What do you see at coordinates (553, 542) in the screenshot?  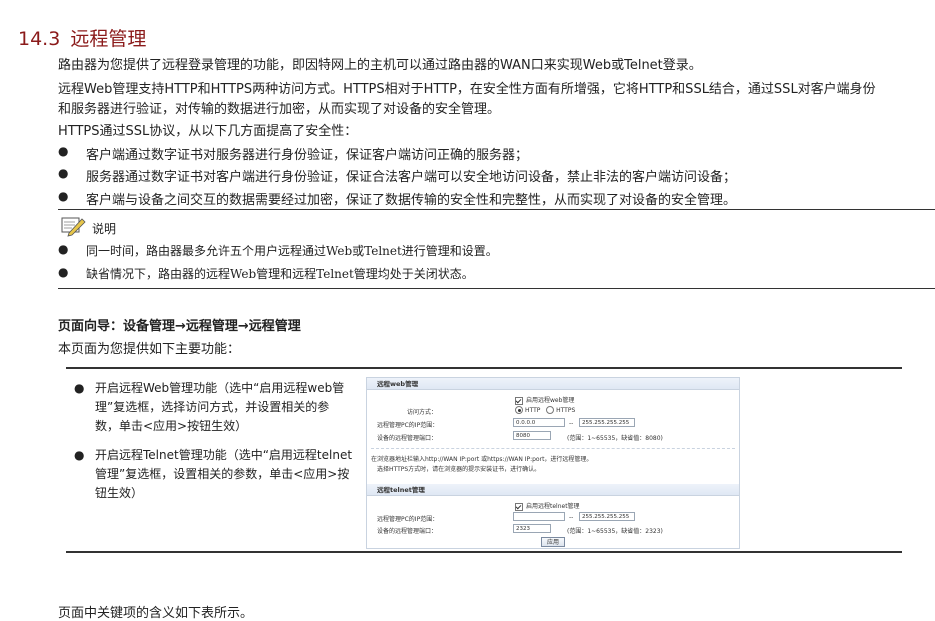 I see `apply-button: 应用` at bounding box center [553, 542].